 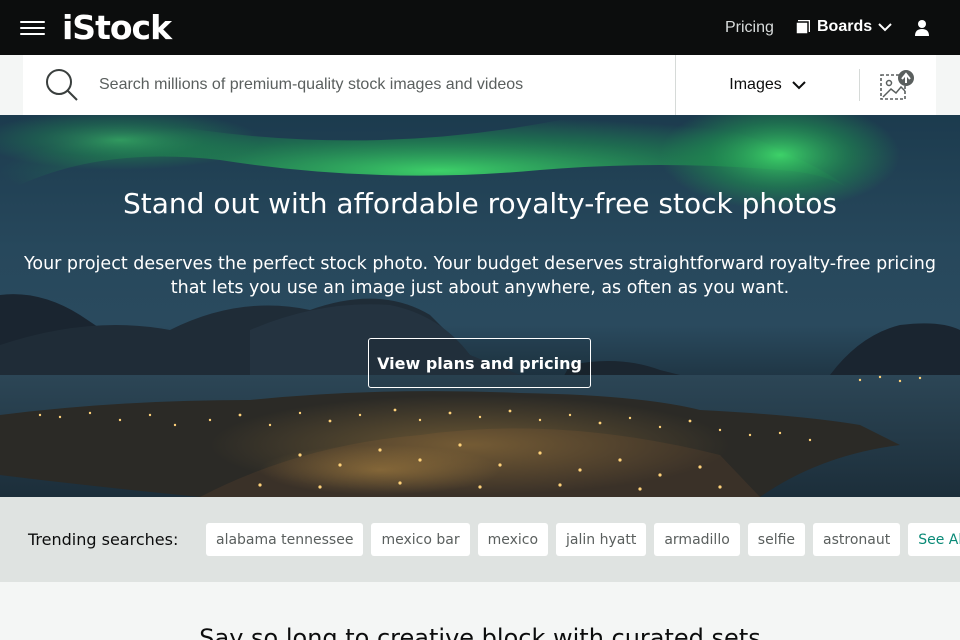 I want to click on user-icon, so click(x=922, y=28).